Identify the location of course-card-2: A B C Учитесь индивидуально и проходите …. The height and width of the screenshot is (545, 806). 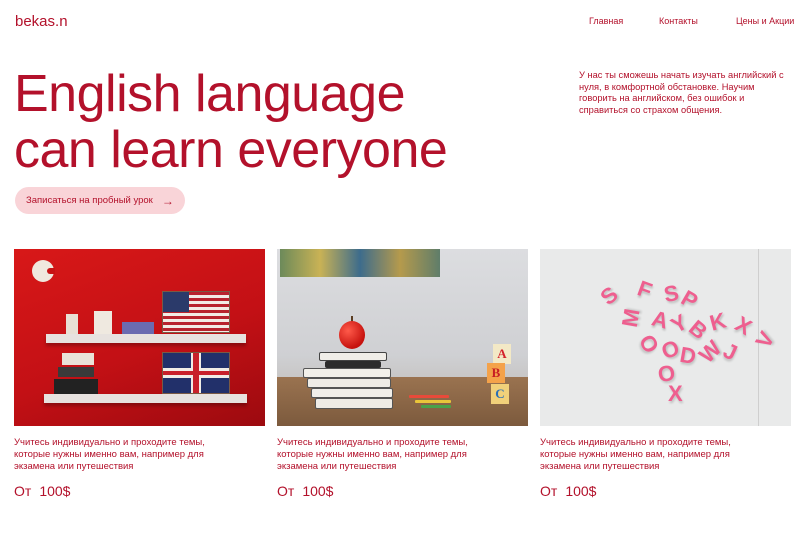
(402, 374).